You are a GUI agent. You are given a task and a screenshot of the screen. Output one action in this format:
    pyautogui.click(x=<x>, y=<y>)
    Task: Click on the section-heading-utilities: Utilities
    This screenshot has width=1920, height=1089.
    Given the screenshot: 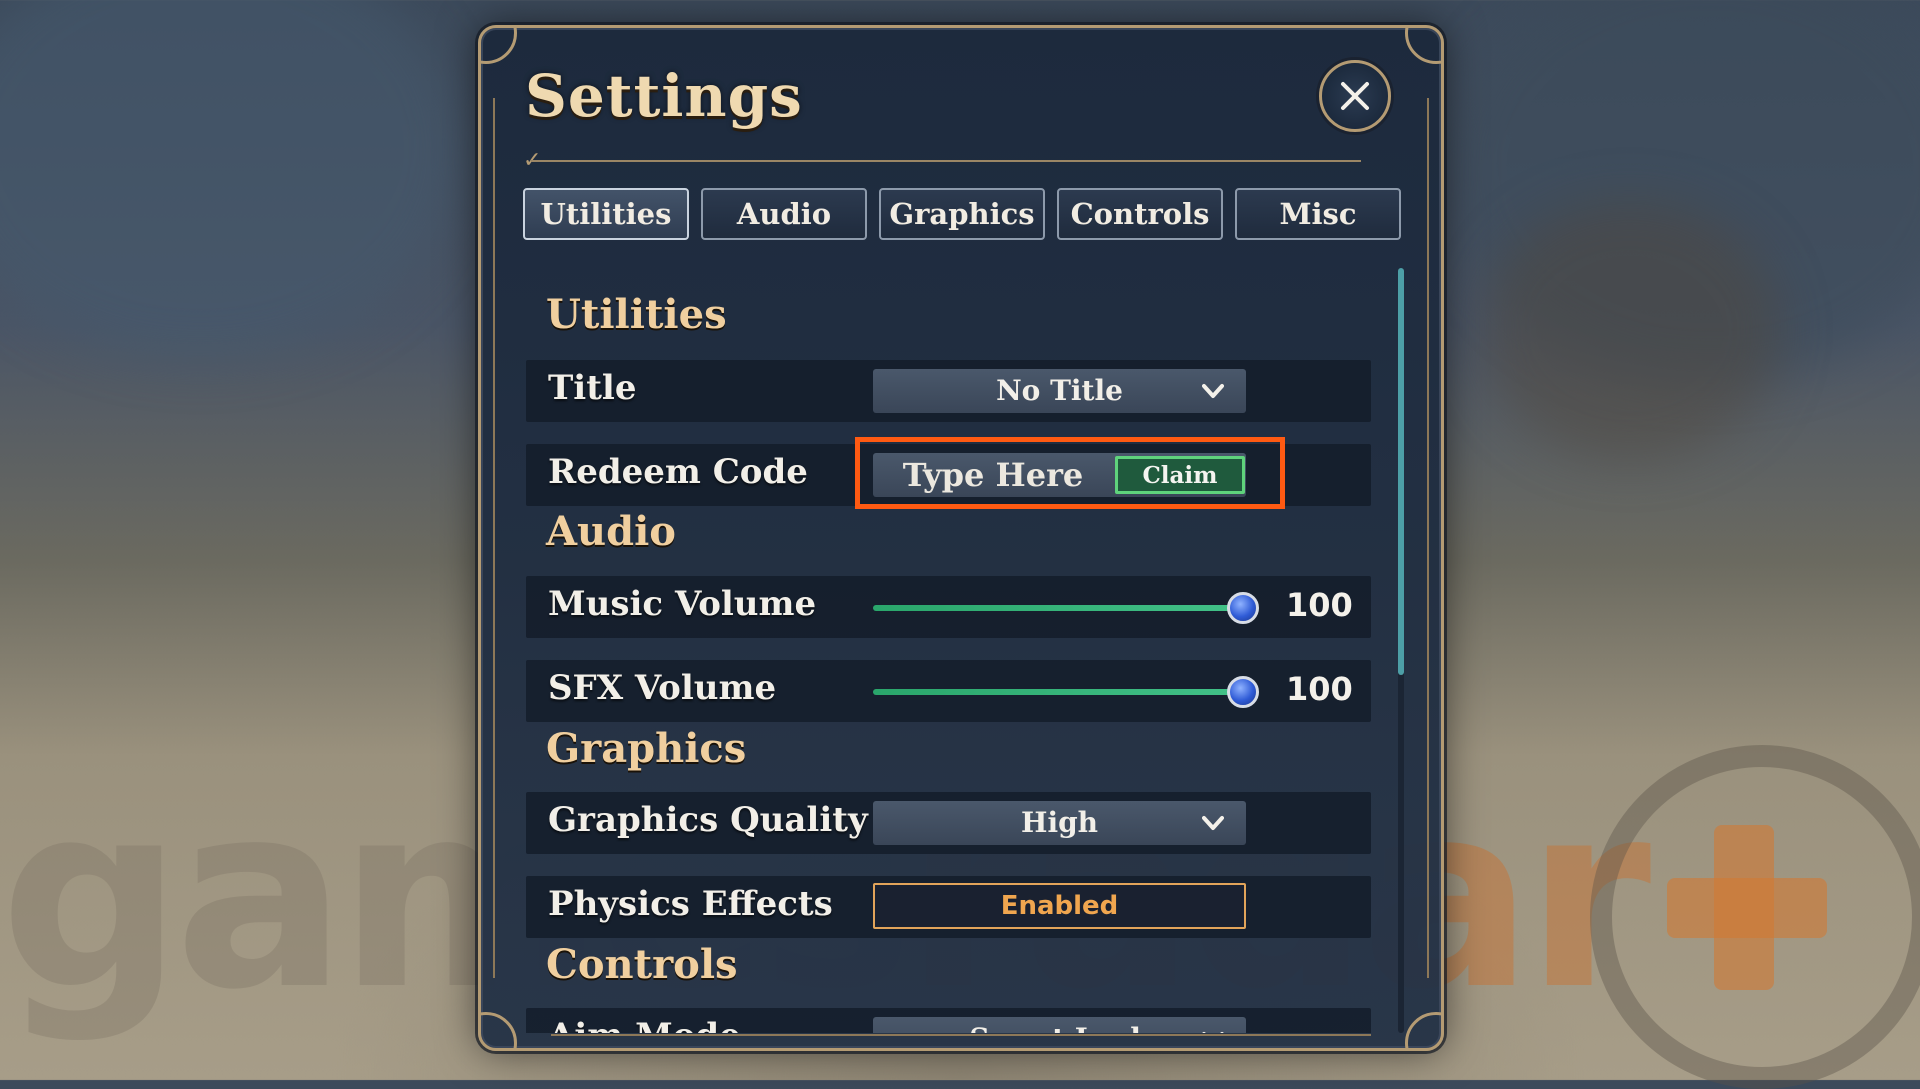 What is the action you would take?
    pyautogui.click(x=636, y=314)
    